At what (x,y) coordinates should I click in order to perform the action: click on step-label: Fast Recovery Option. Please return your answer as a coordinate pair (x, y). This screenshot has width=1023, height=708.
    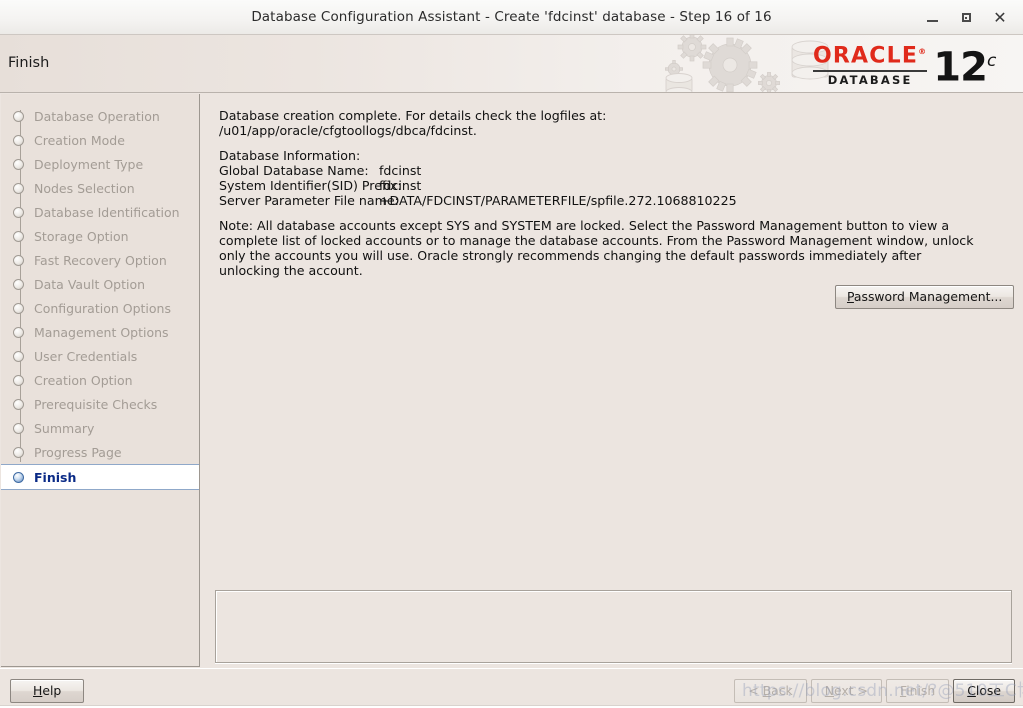
    Looking at the image, I should click on (100, 260).